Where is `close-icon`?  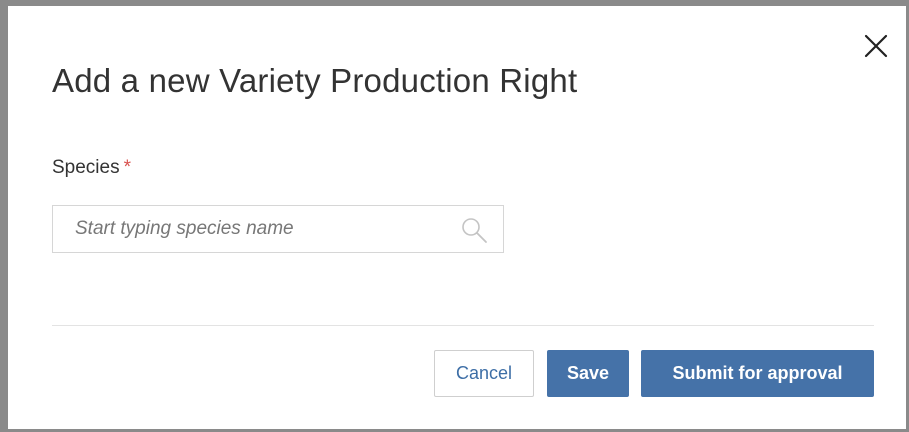
close-icon is located at coordinates (876, 46).